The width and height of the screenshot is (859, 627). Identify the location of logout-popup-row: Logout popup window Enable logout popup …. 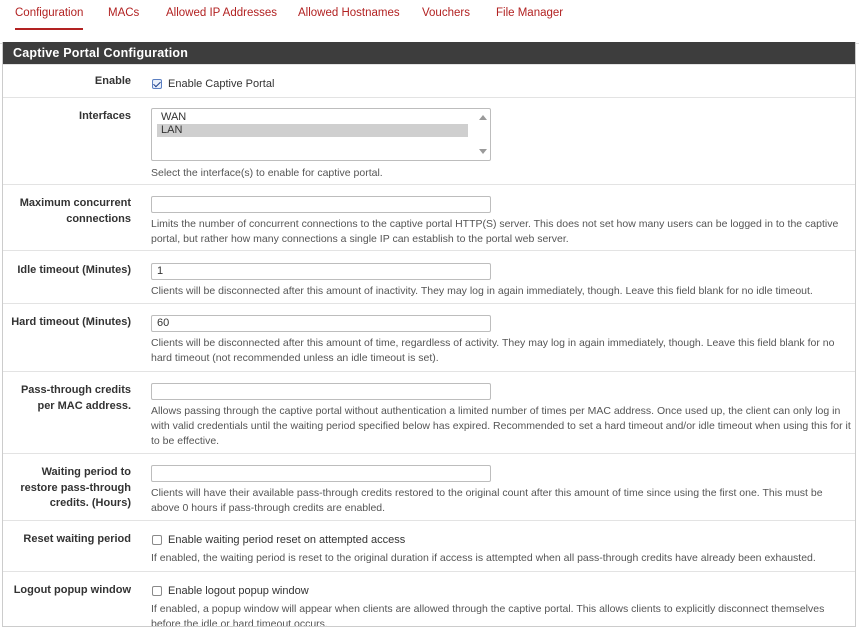
(429, 599).